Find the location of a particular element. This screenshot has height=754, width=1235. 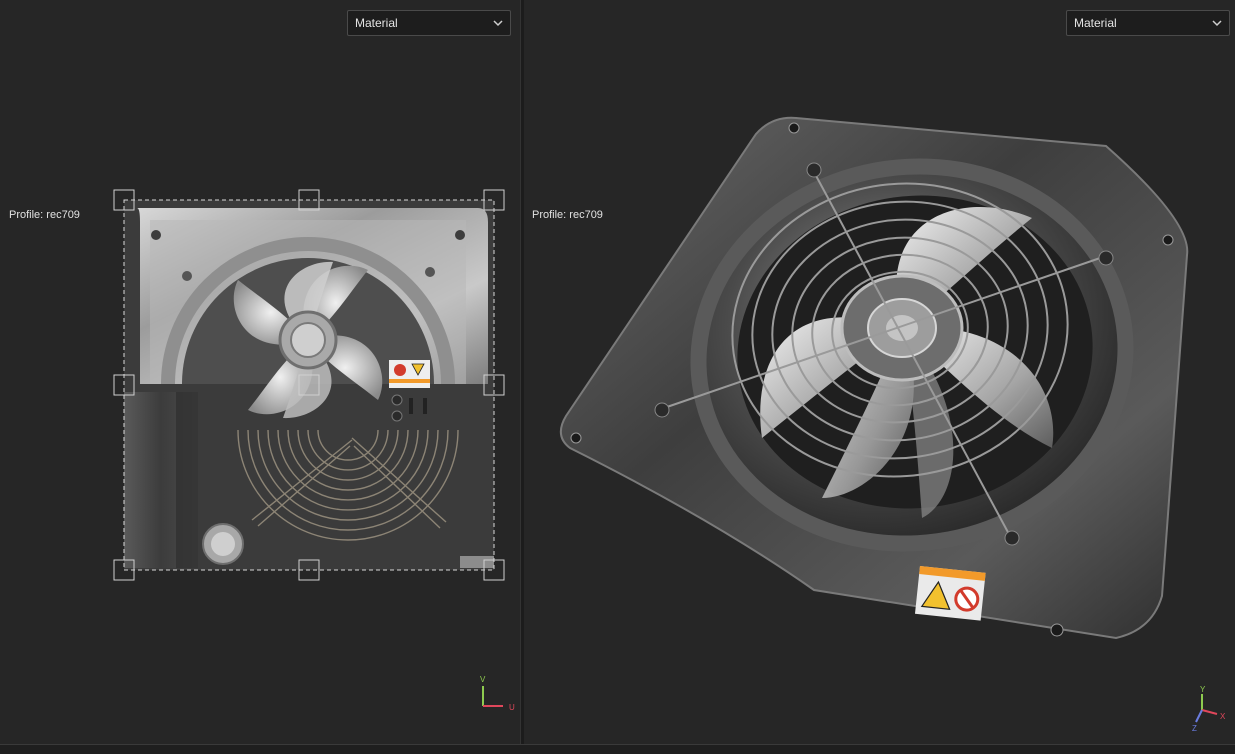

xyz-axis-gizmo: Y X Z is located at coordinates (1209, 709).